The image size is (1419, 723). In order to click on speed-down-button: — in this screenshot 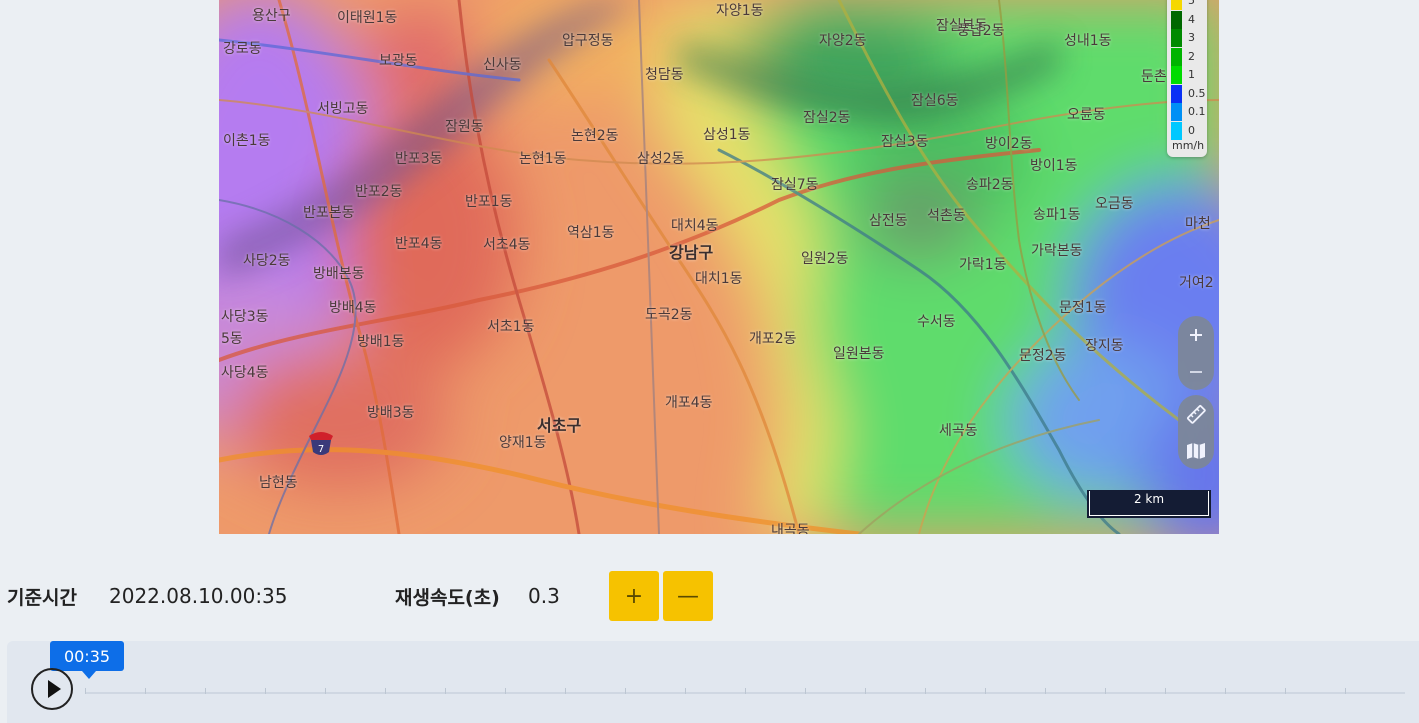, I will do `click(688, 596)`.